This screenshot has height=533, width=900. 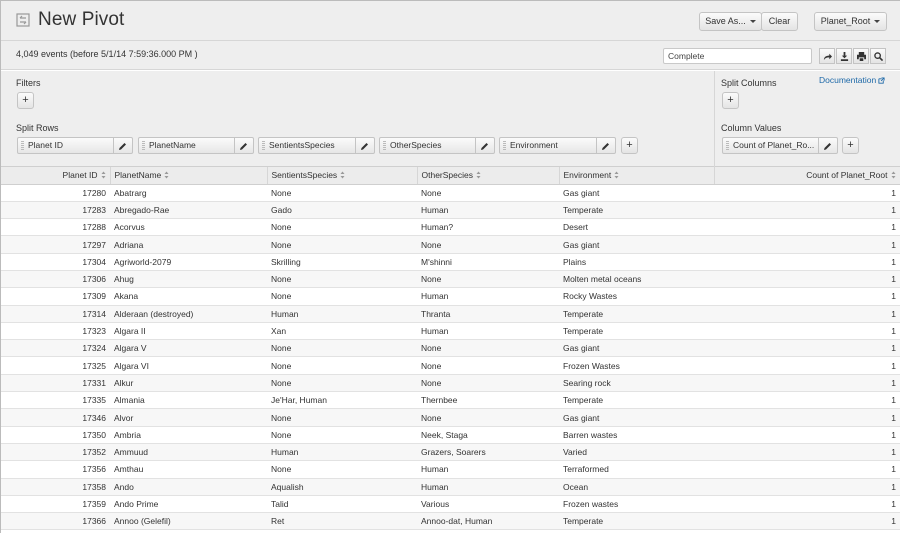 What do you see at coordinates (55, 210) in the screenshot?
I see `cell-planet-id: 17283` at bounding box center [55, 210].